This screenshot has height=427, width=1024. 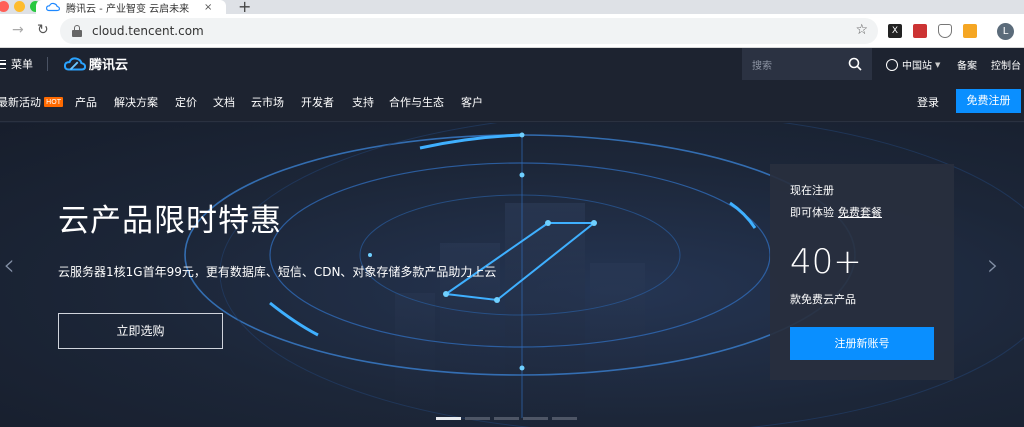 I want to click on extension-mask-icon, so click(x=920, y=31).